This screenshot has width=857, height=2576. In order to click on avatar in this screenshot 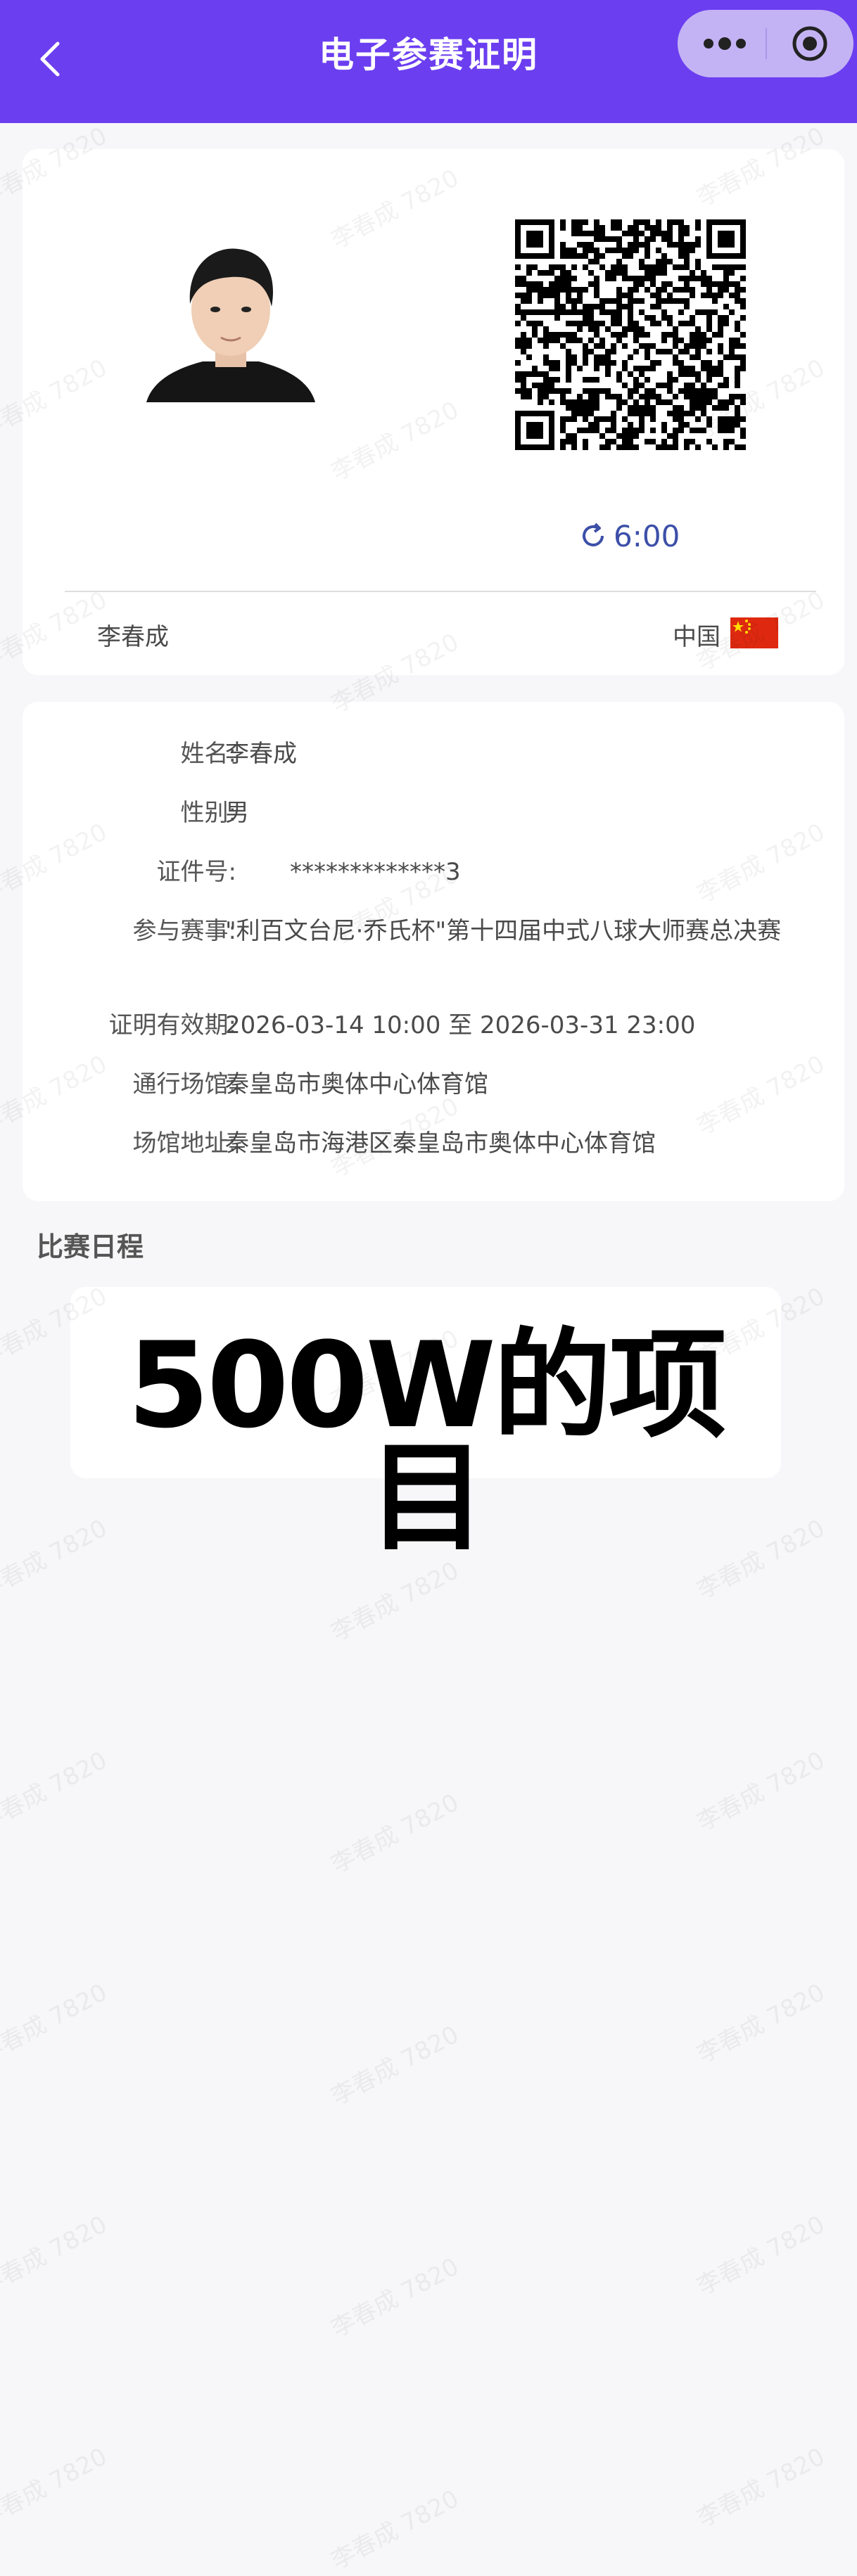, I will do `click(230, 317)`.